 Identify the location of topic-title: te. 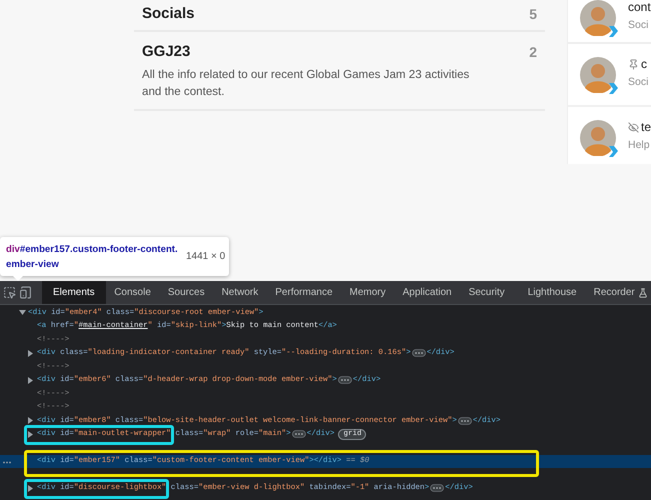
(646, 127).